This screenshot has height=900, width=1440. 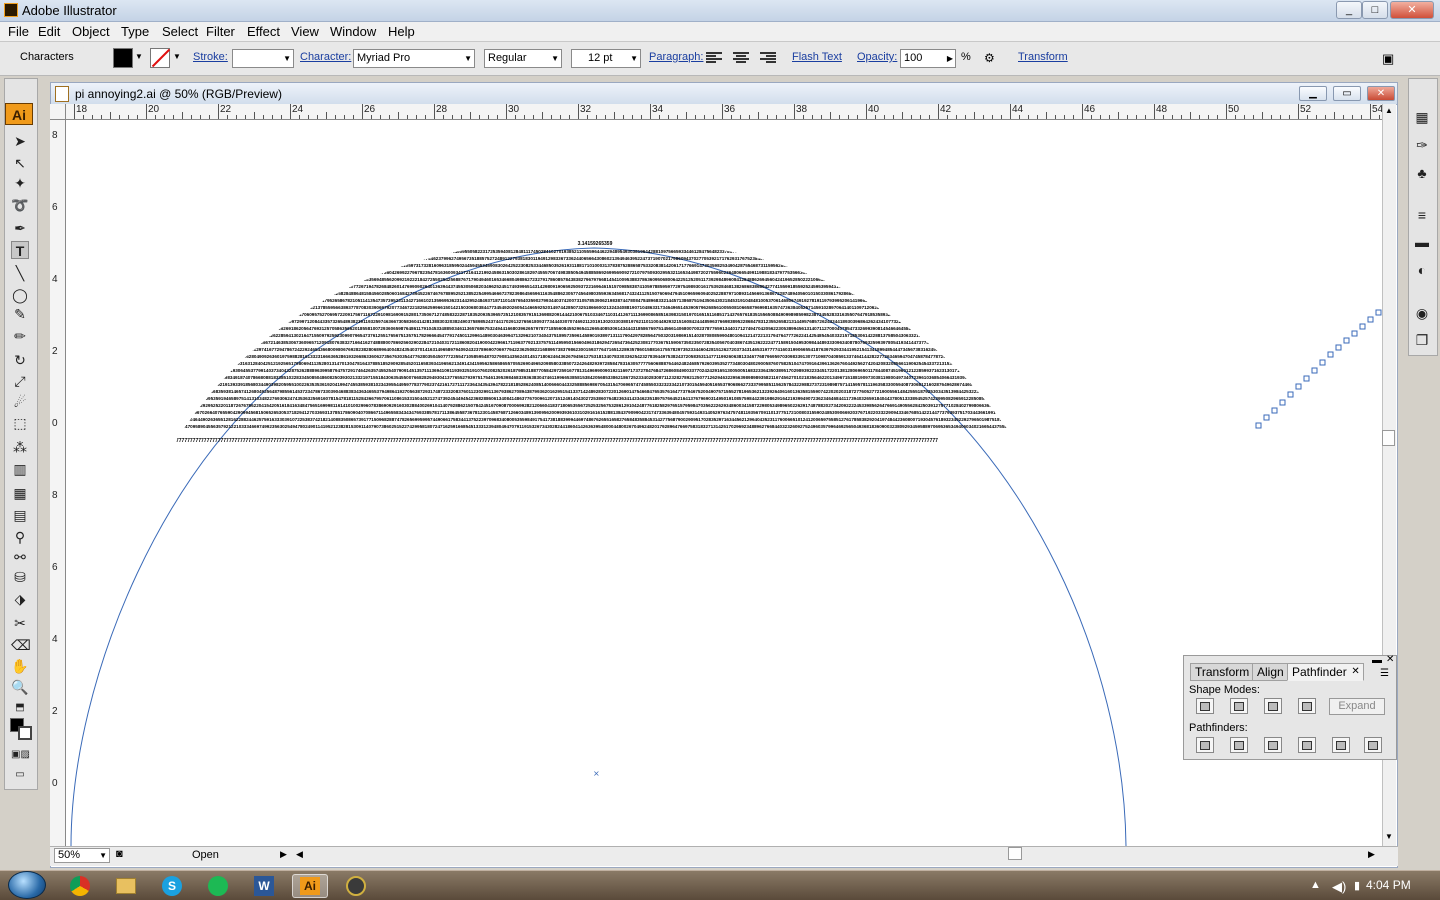 What do you see at coordinates (1422, 215) in the screenshot?
I see `stroke-panel-icon: ≡` at bounding box center [1422, 215].